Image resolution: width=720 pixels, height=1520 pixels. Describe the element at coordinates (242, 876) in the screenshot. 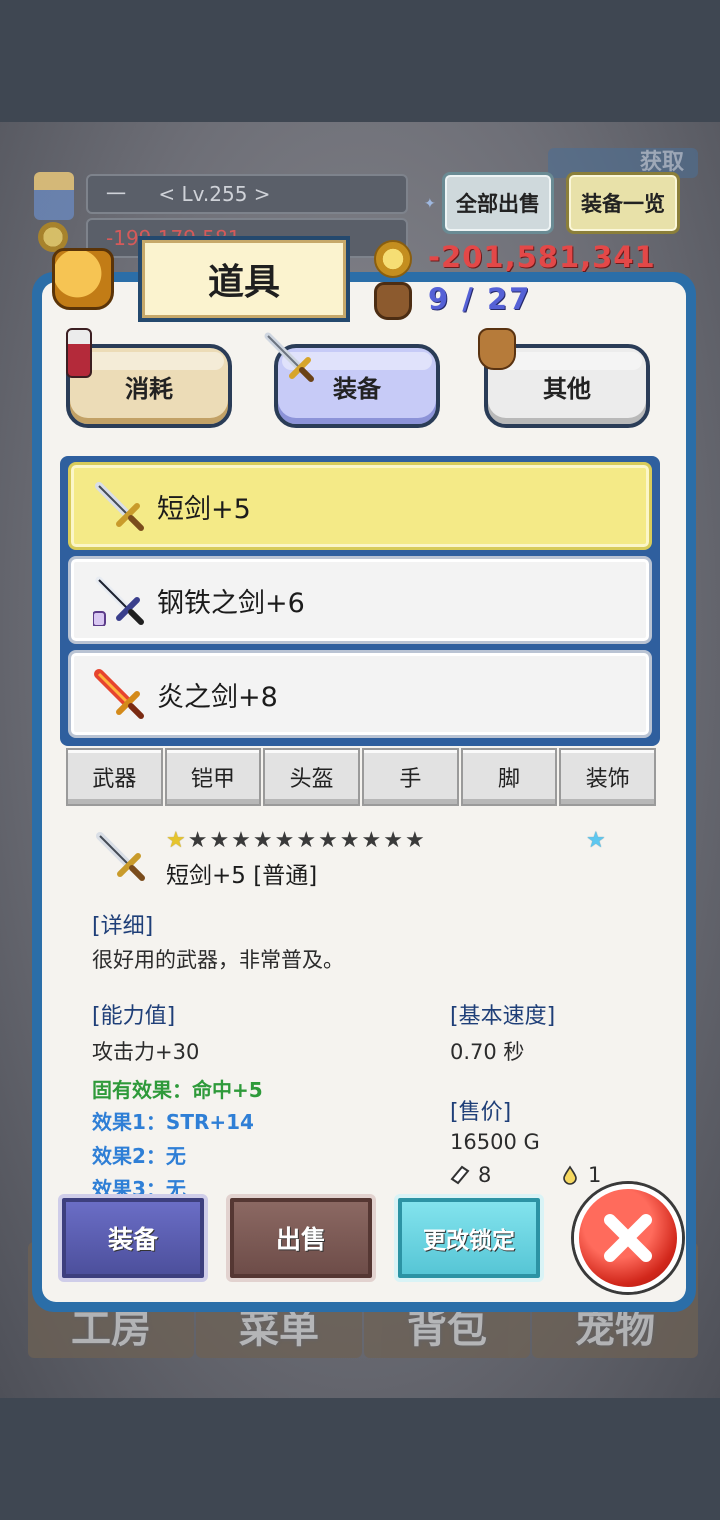

I see `detail-item-name: 短剑+5 [普通]` at that location.